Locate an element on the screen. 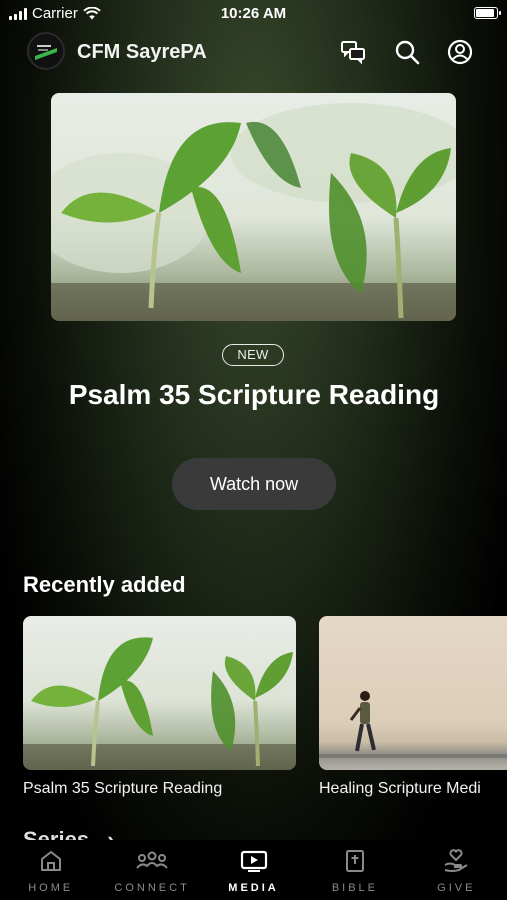 The height and width of the screenshot is (900, 507). media-card-psalm is located at coordinates (159, 693).